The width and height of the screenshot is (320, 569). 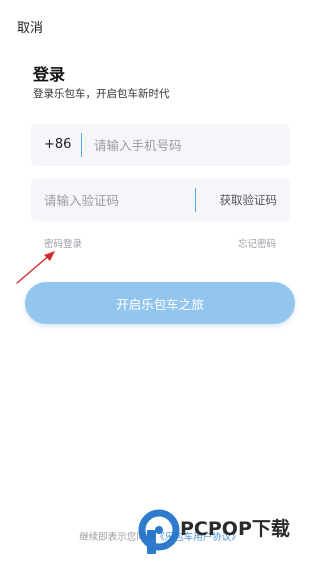 I want to click on get-code-button: 获取验证码, so click(x=249, y=200).